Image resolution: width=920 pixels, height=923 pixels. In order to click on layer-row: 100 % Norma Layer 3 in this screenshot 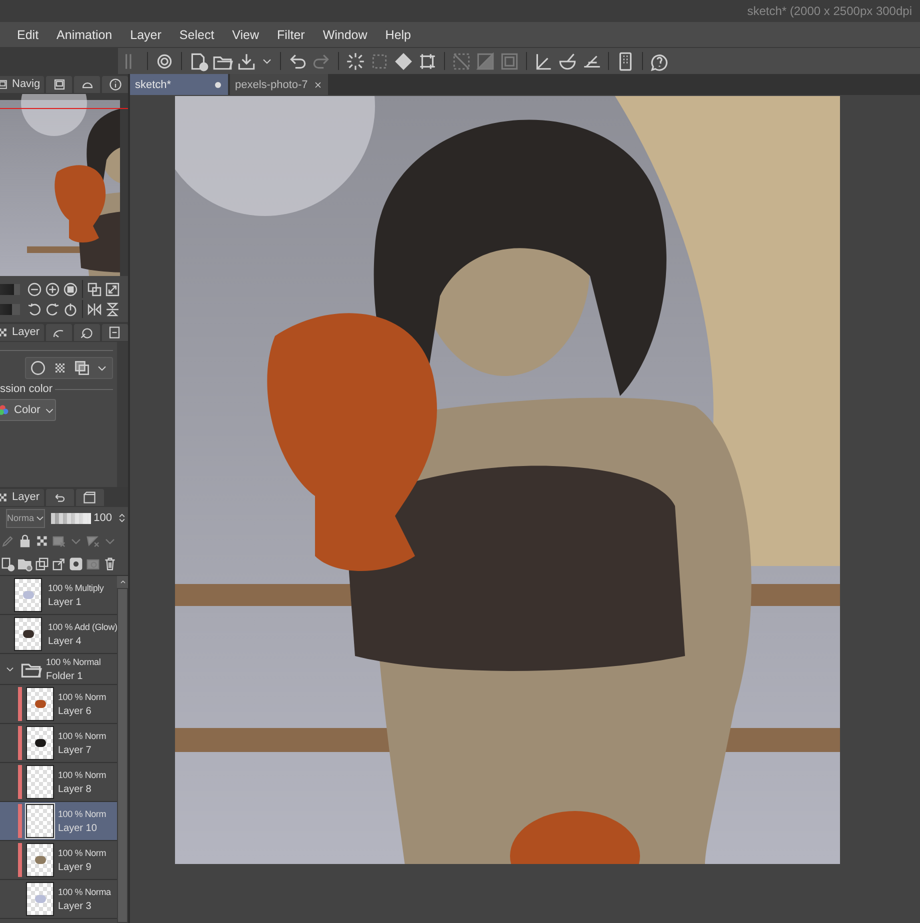, I will do `click(58, 899)`.